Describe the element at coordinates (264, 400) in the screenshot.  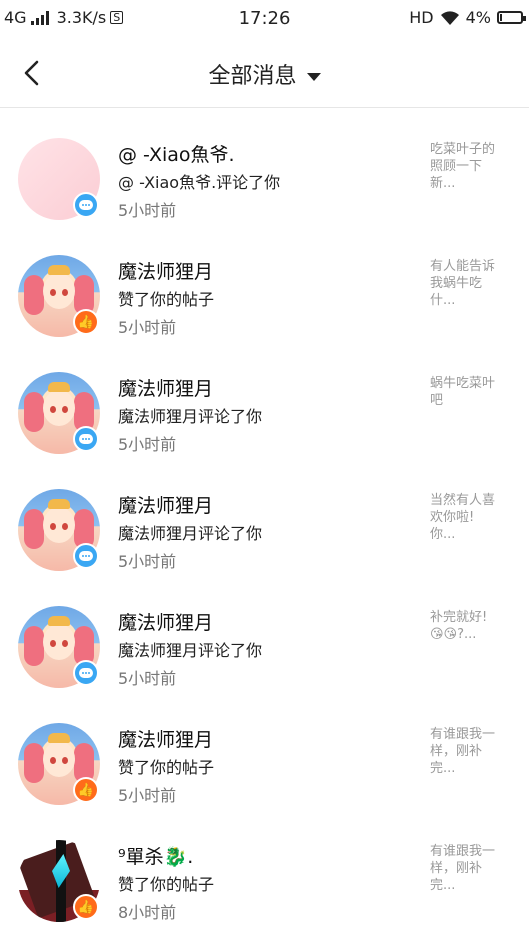
I see `message-item: 魔法师狸月 魔法师狸月评论了你 5小时前 蜗牛吃菜叶 吧` at that location.